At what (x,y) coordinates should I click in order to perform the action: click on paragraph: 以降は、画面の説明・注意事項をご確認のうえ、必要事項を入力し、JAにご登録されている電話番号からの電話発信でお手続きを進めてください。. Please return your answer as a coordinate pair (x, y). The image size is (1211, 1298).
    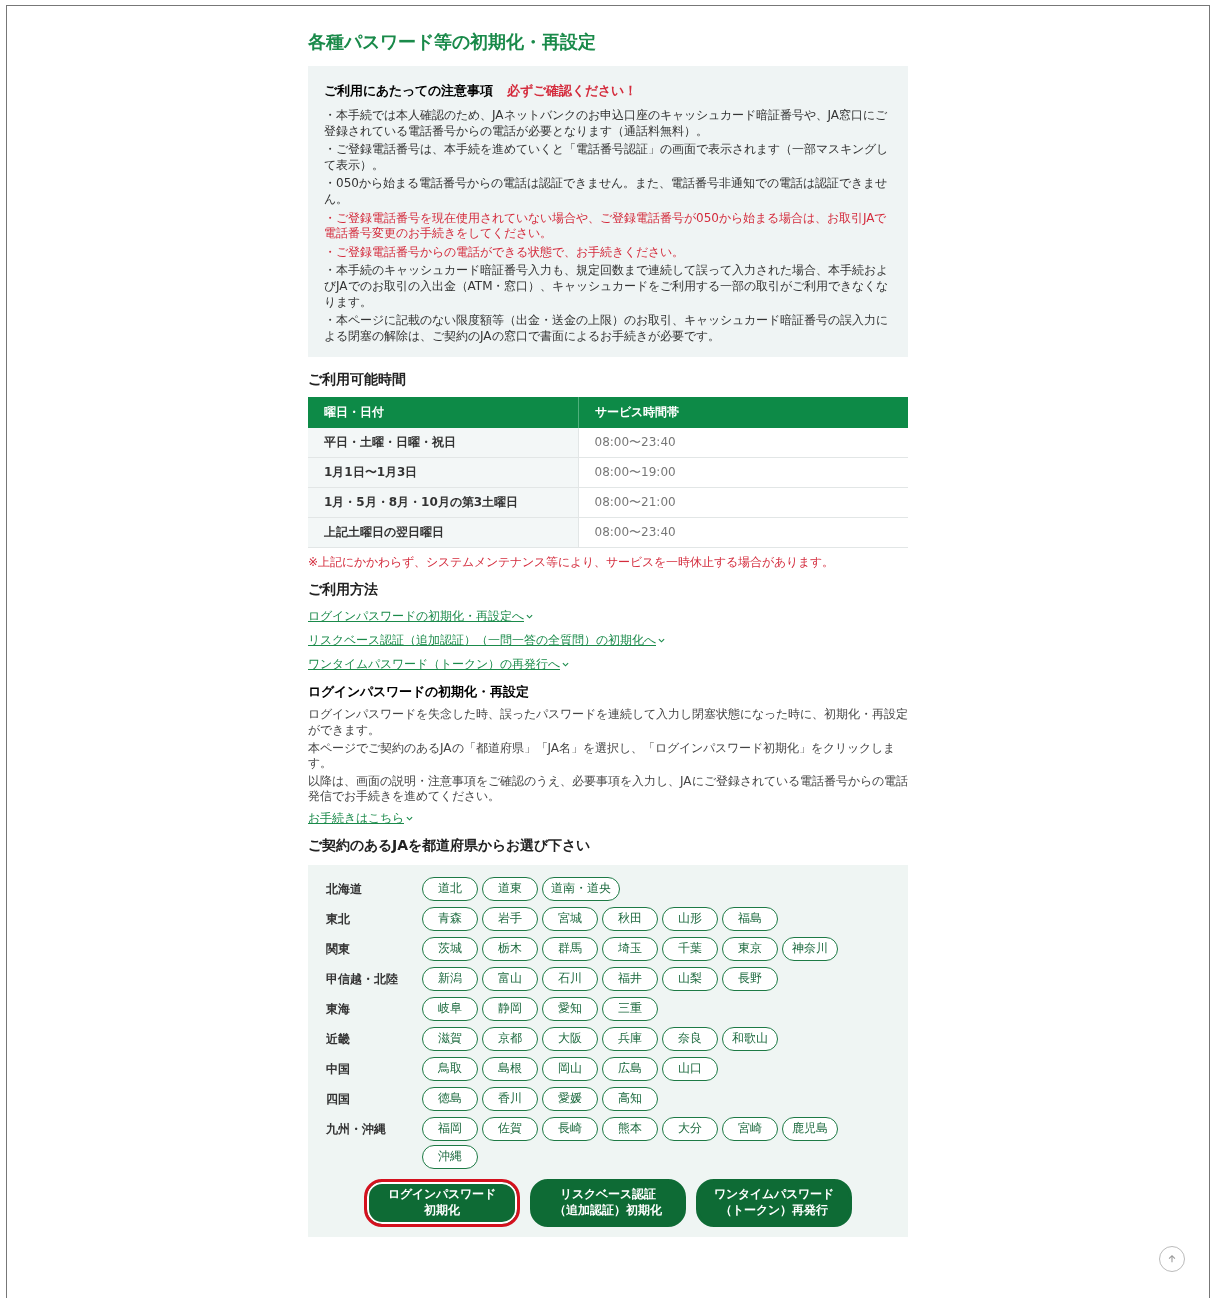
    Looking at the image, I should click on (608, 789).